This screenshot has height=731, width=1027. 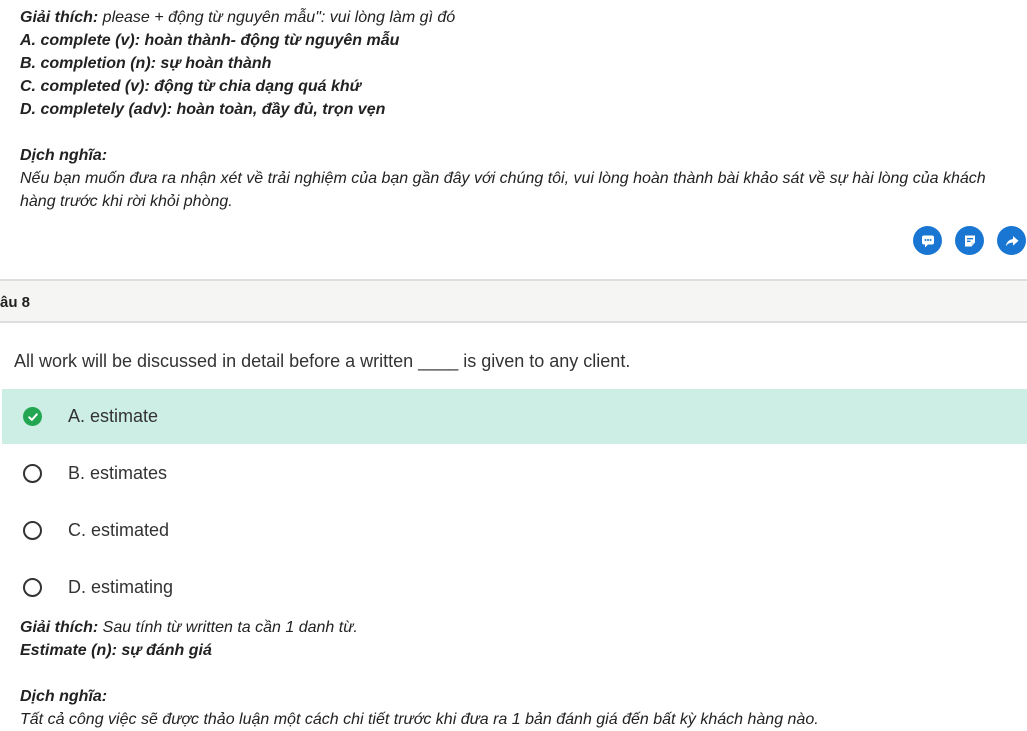 I want to click on explanation-item-b: B. completion (n): sự hoàn thành, so click(x=146, y=63).